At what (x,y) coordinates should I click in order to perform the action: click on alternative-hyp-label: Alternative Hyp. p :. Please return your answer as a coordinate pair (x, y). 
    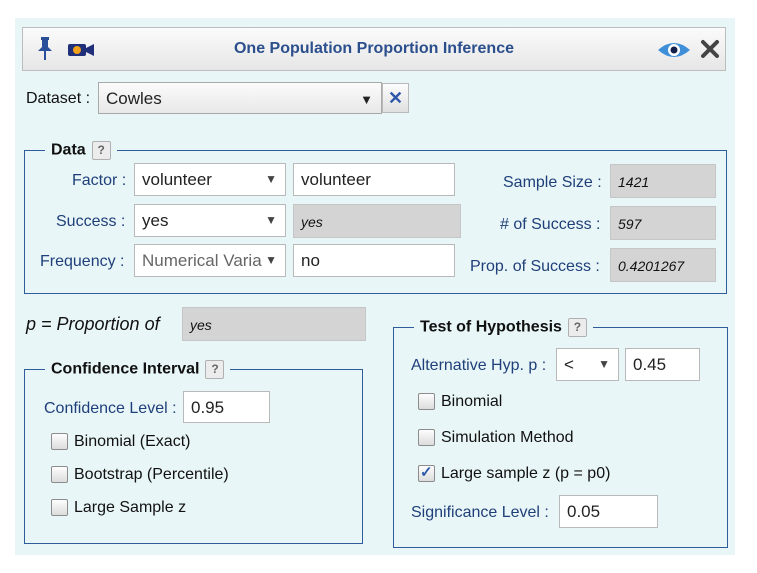
    Looking at the image, I should click on (479, 365).